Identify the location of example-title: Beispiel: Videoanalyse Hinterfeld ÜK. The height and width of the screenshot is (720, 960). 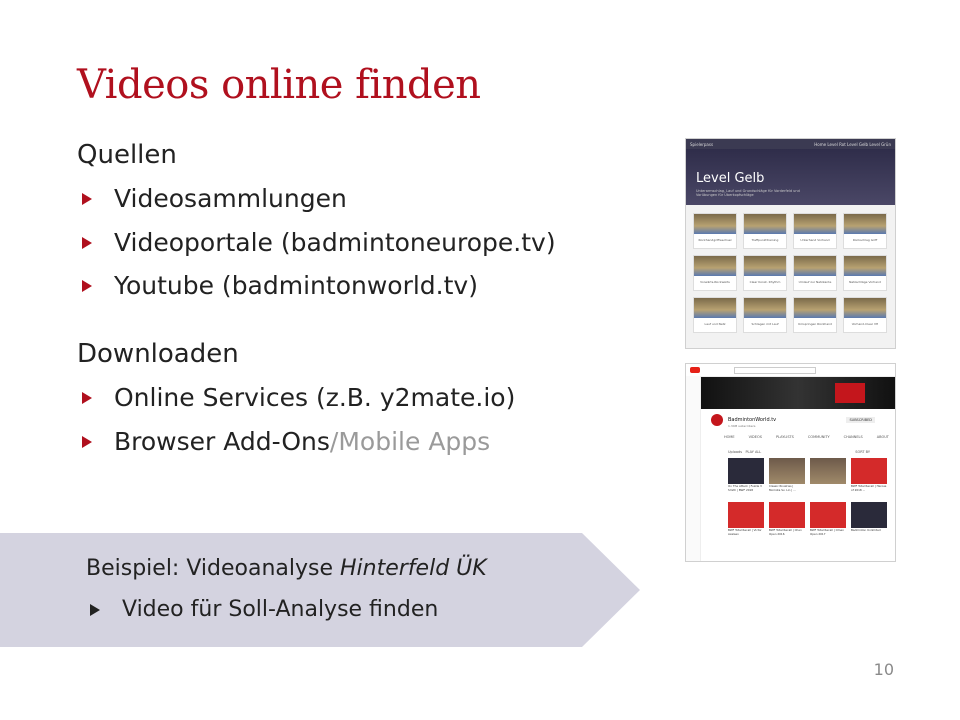
(286, 568).